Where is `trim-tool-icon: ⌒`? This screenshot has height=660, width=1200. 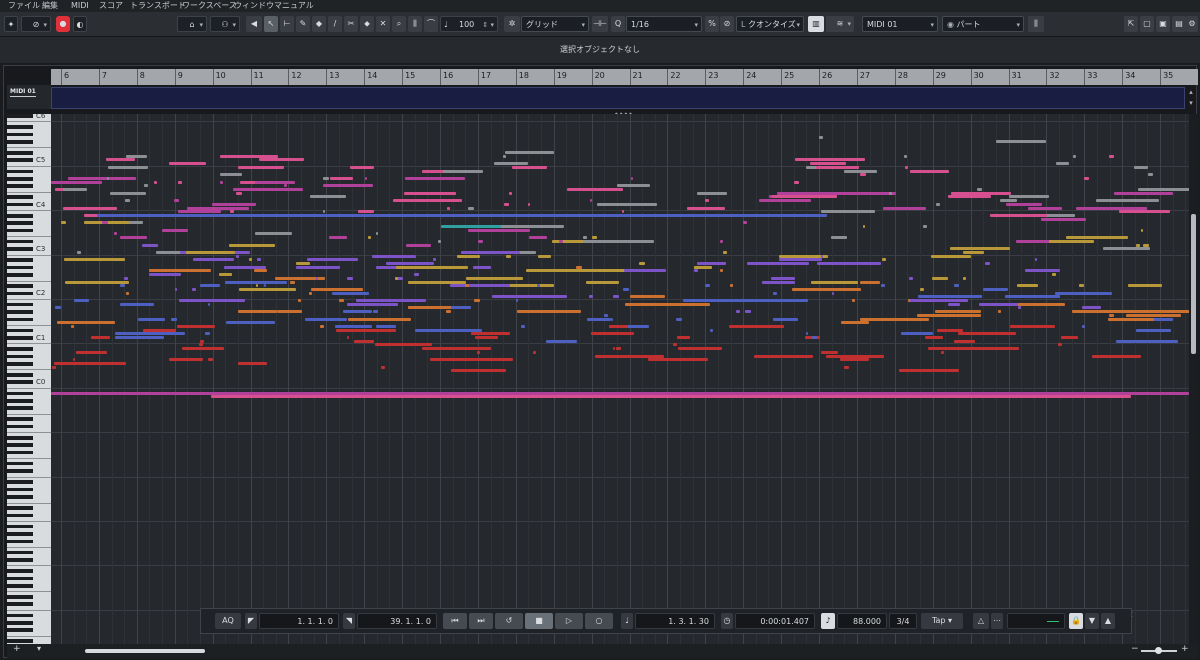
trim-tool-icon: ⌒ is located at coordinates (431, 24).